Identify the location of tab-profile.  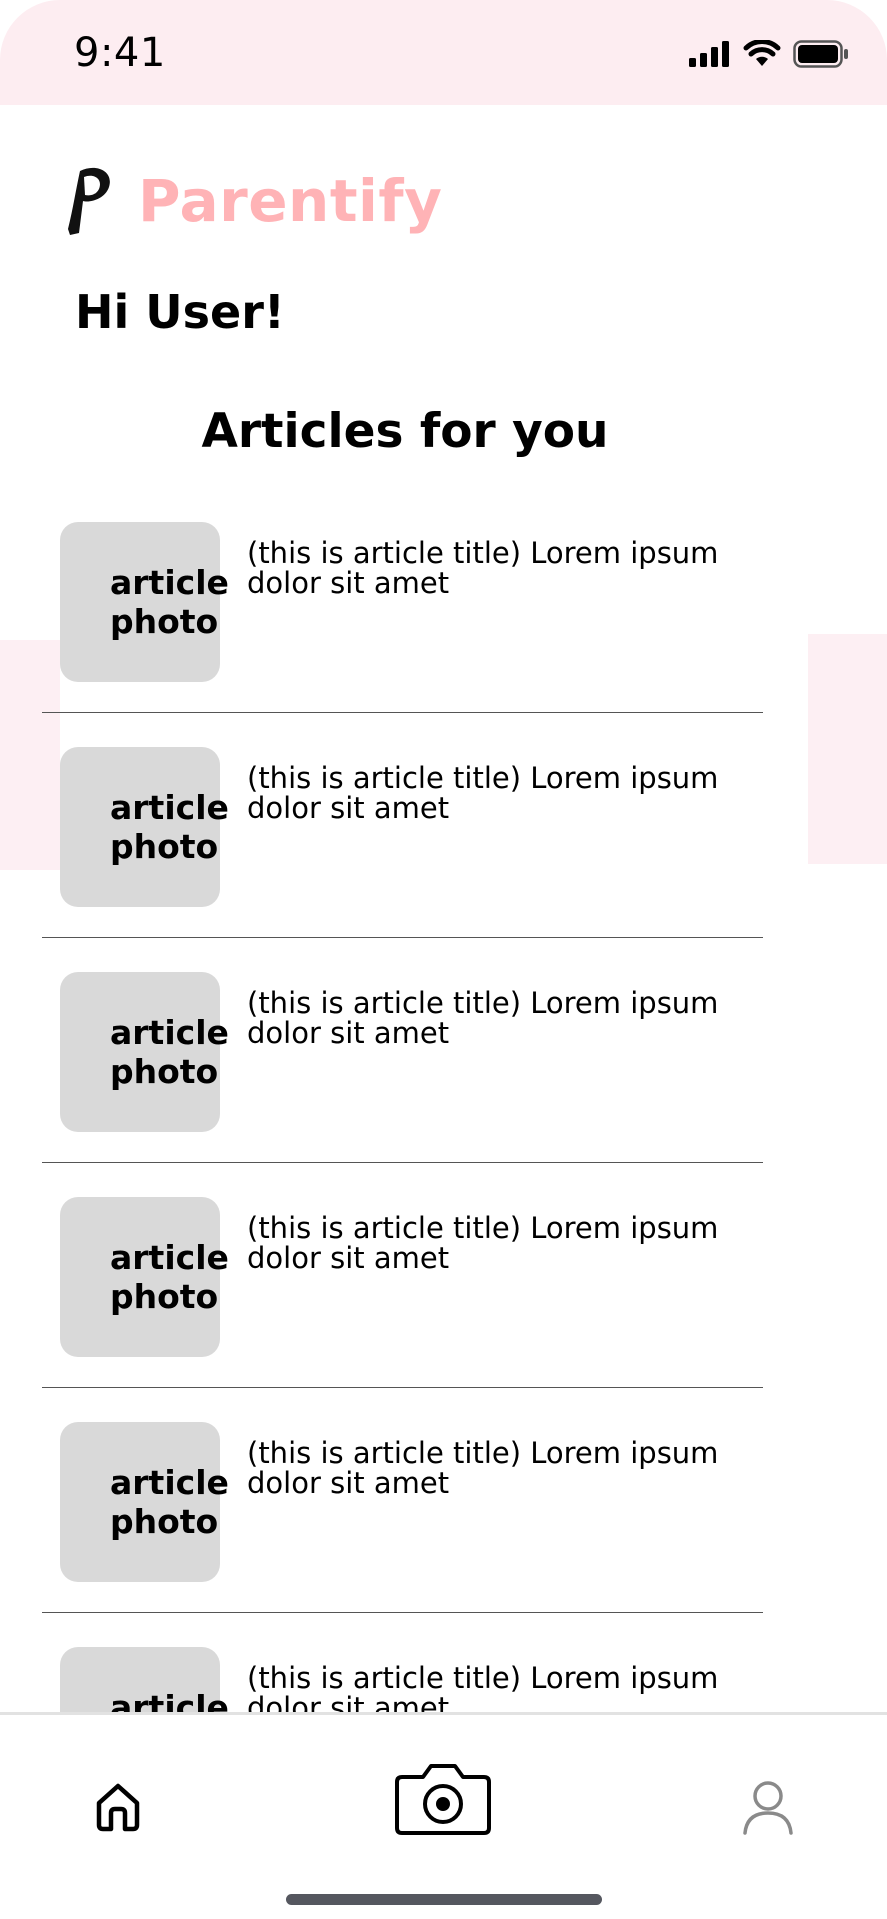
(768, 1807).